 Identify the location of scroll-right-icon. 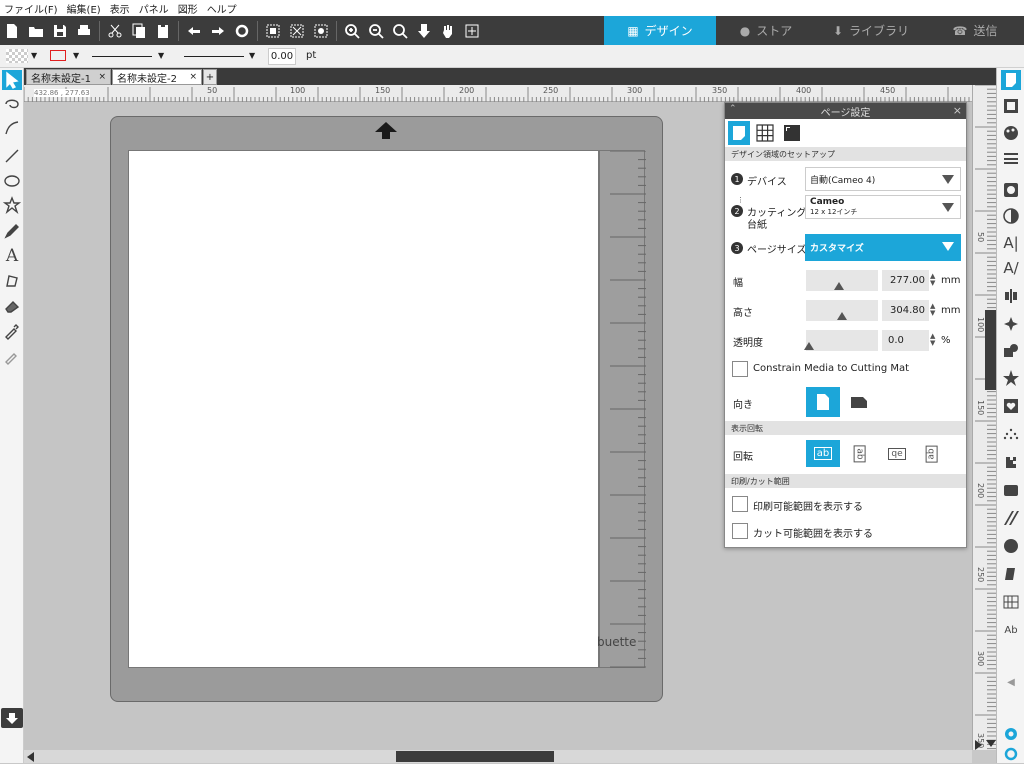
(978, 745).